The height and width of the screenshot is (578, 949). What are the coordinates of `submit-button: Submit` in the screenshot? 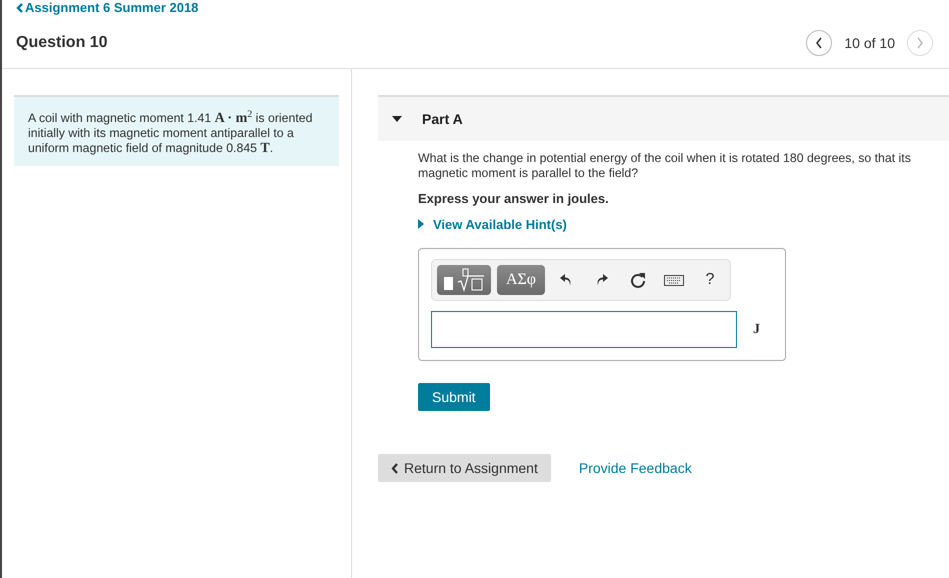 It's located at (454, 397).